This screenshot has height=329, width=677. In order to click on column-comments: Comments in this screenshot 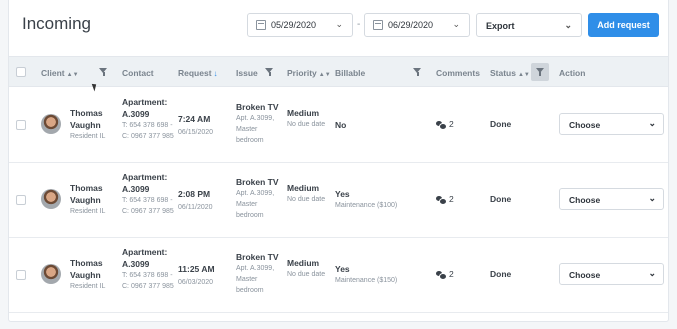, I will do `click(458, 73)`.